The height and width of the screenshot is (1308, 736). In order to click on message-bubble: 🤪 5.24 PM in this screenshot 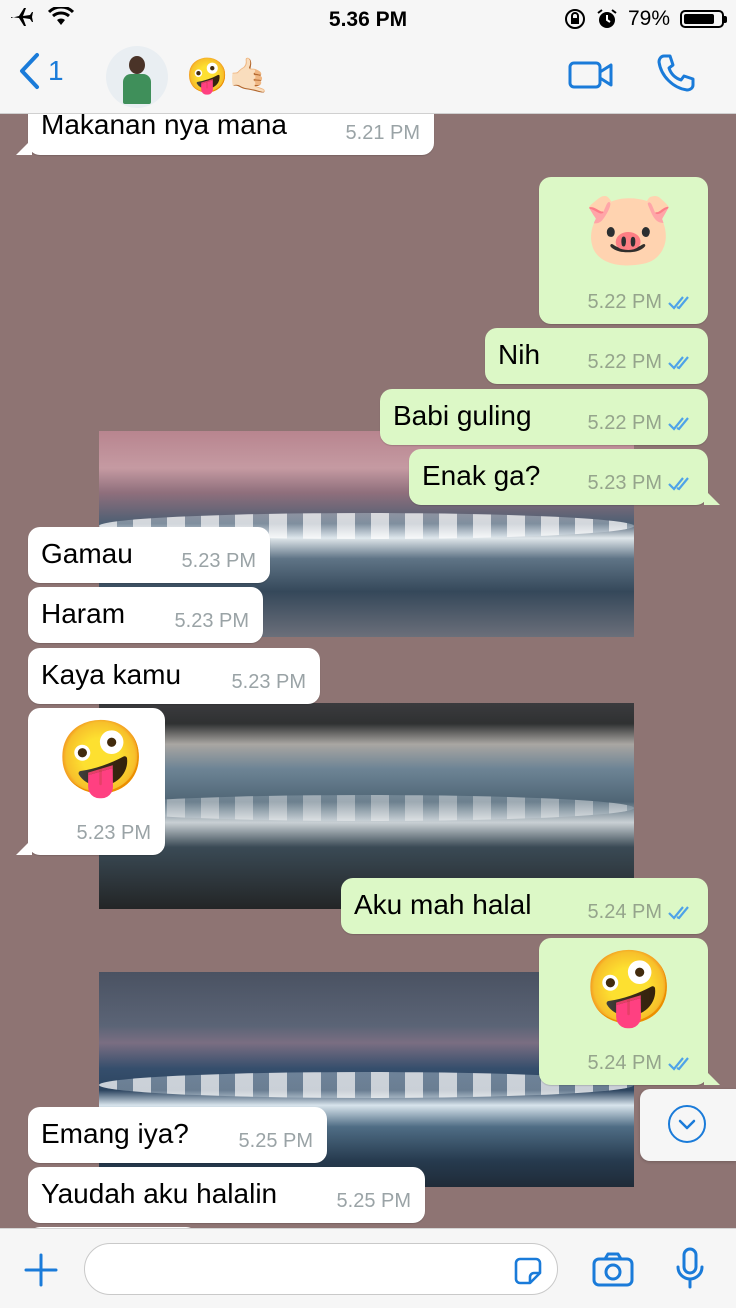, I will do `click(629, 1011)`.